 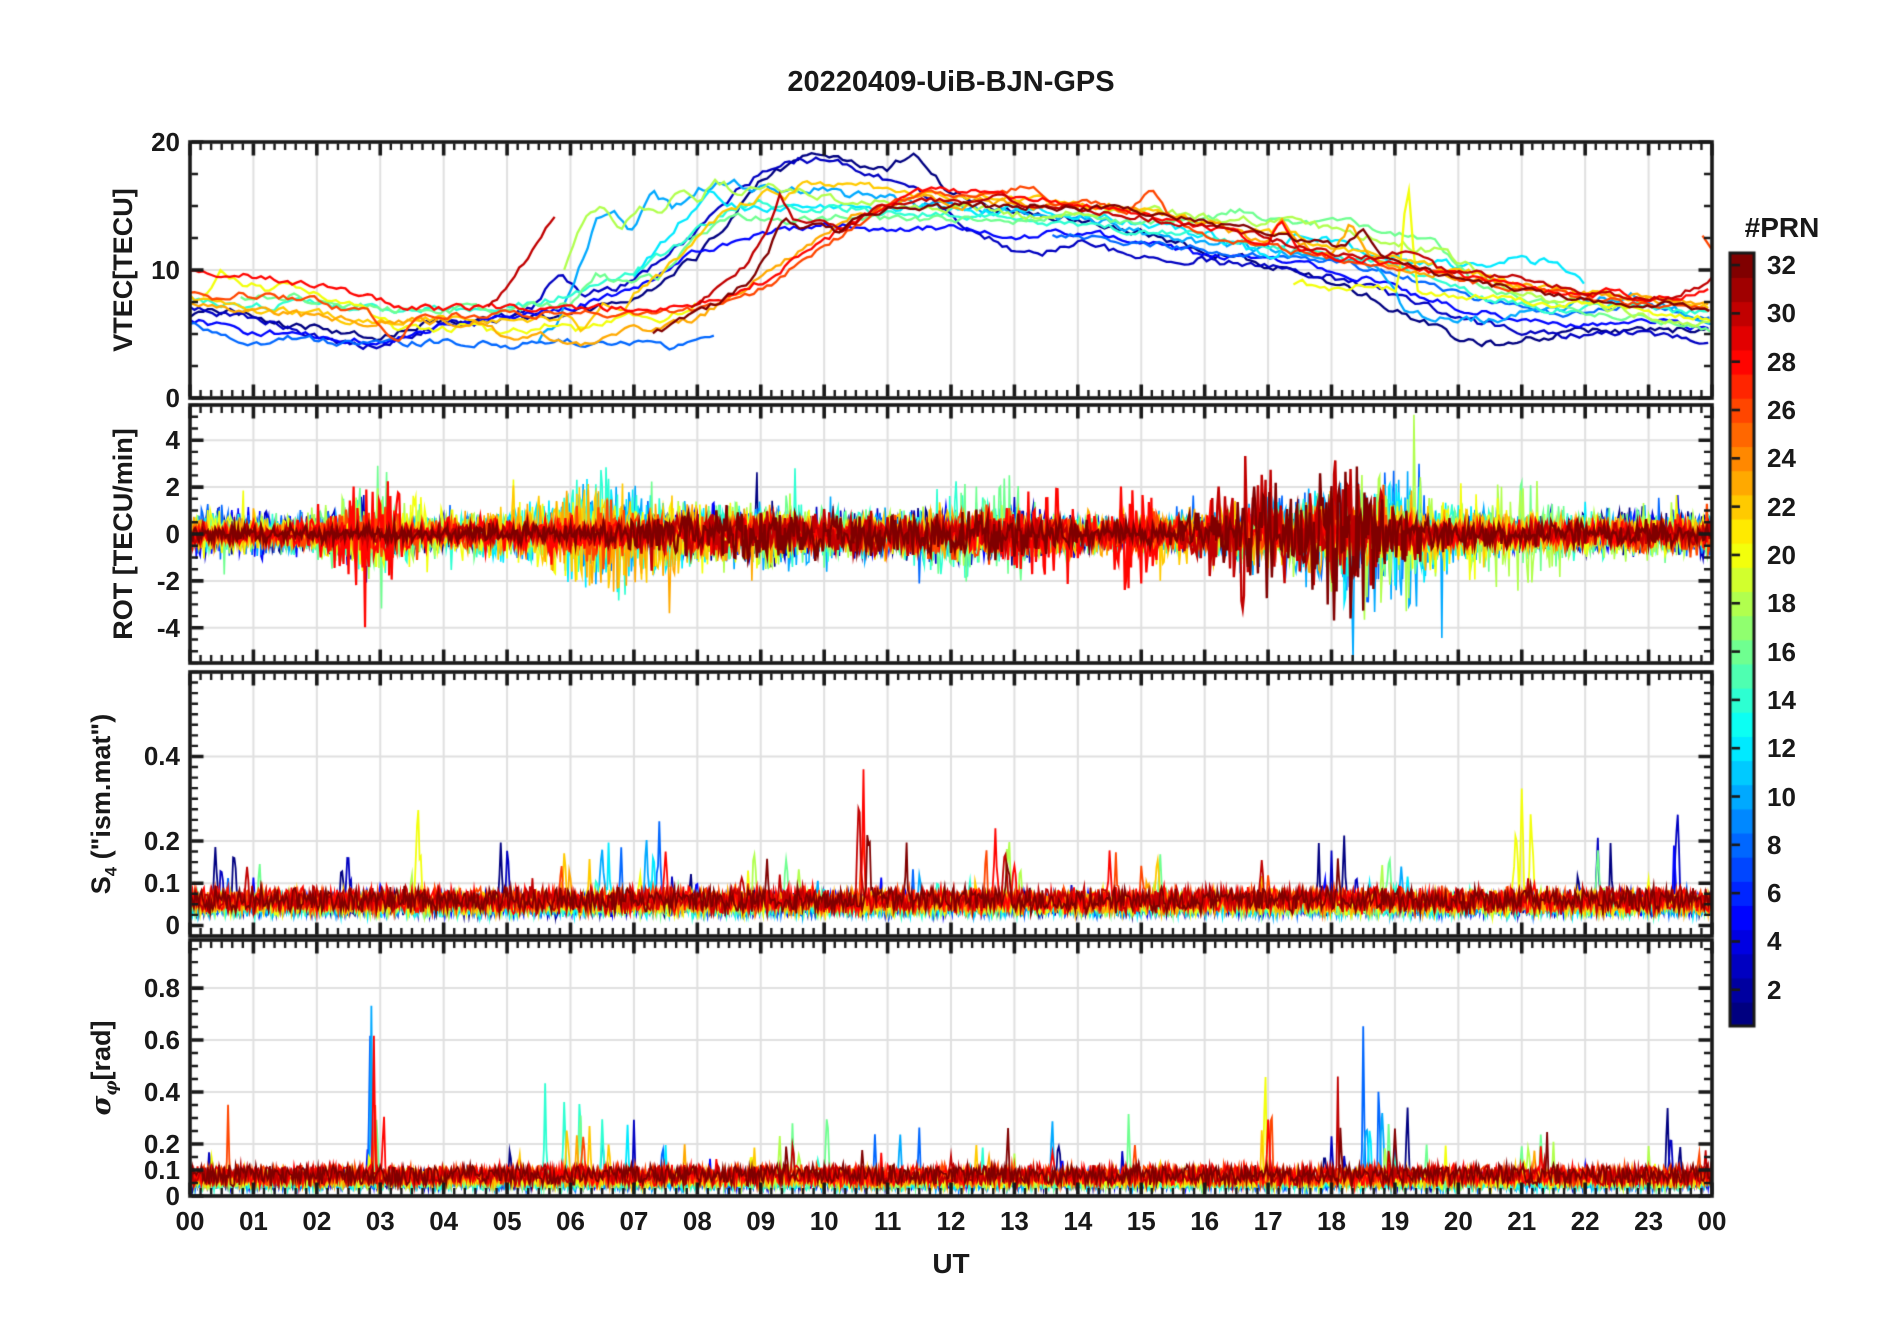 What do you see at coordinates (165, 270) in the screenshot?
I see `y-tick-label-vtec: 10` at bounding box center [165, 270].